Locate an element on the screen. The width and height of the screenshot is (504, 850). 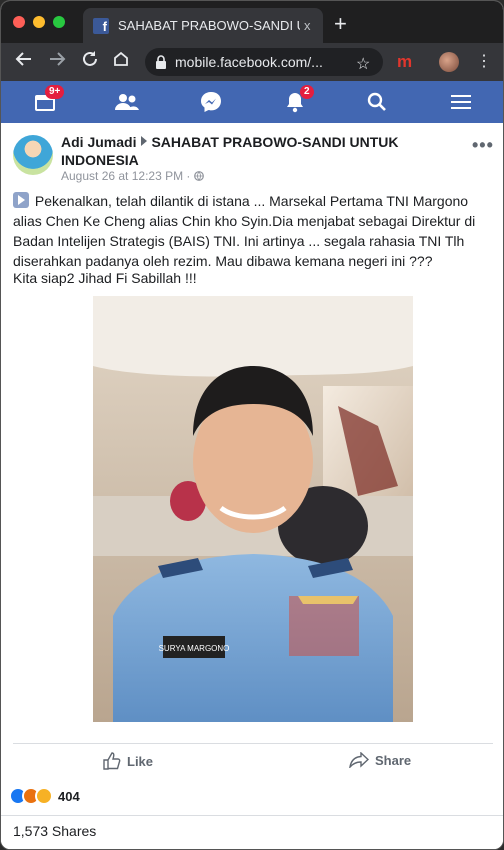
nav-feed: 9+ is located at coordinates (45, 102).